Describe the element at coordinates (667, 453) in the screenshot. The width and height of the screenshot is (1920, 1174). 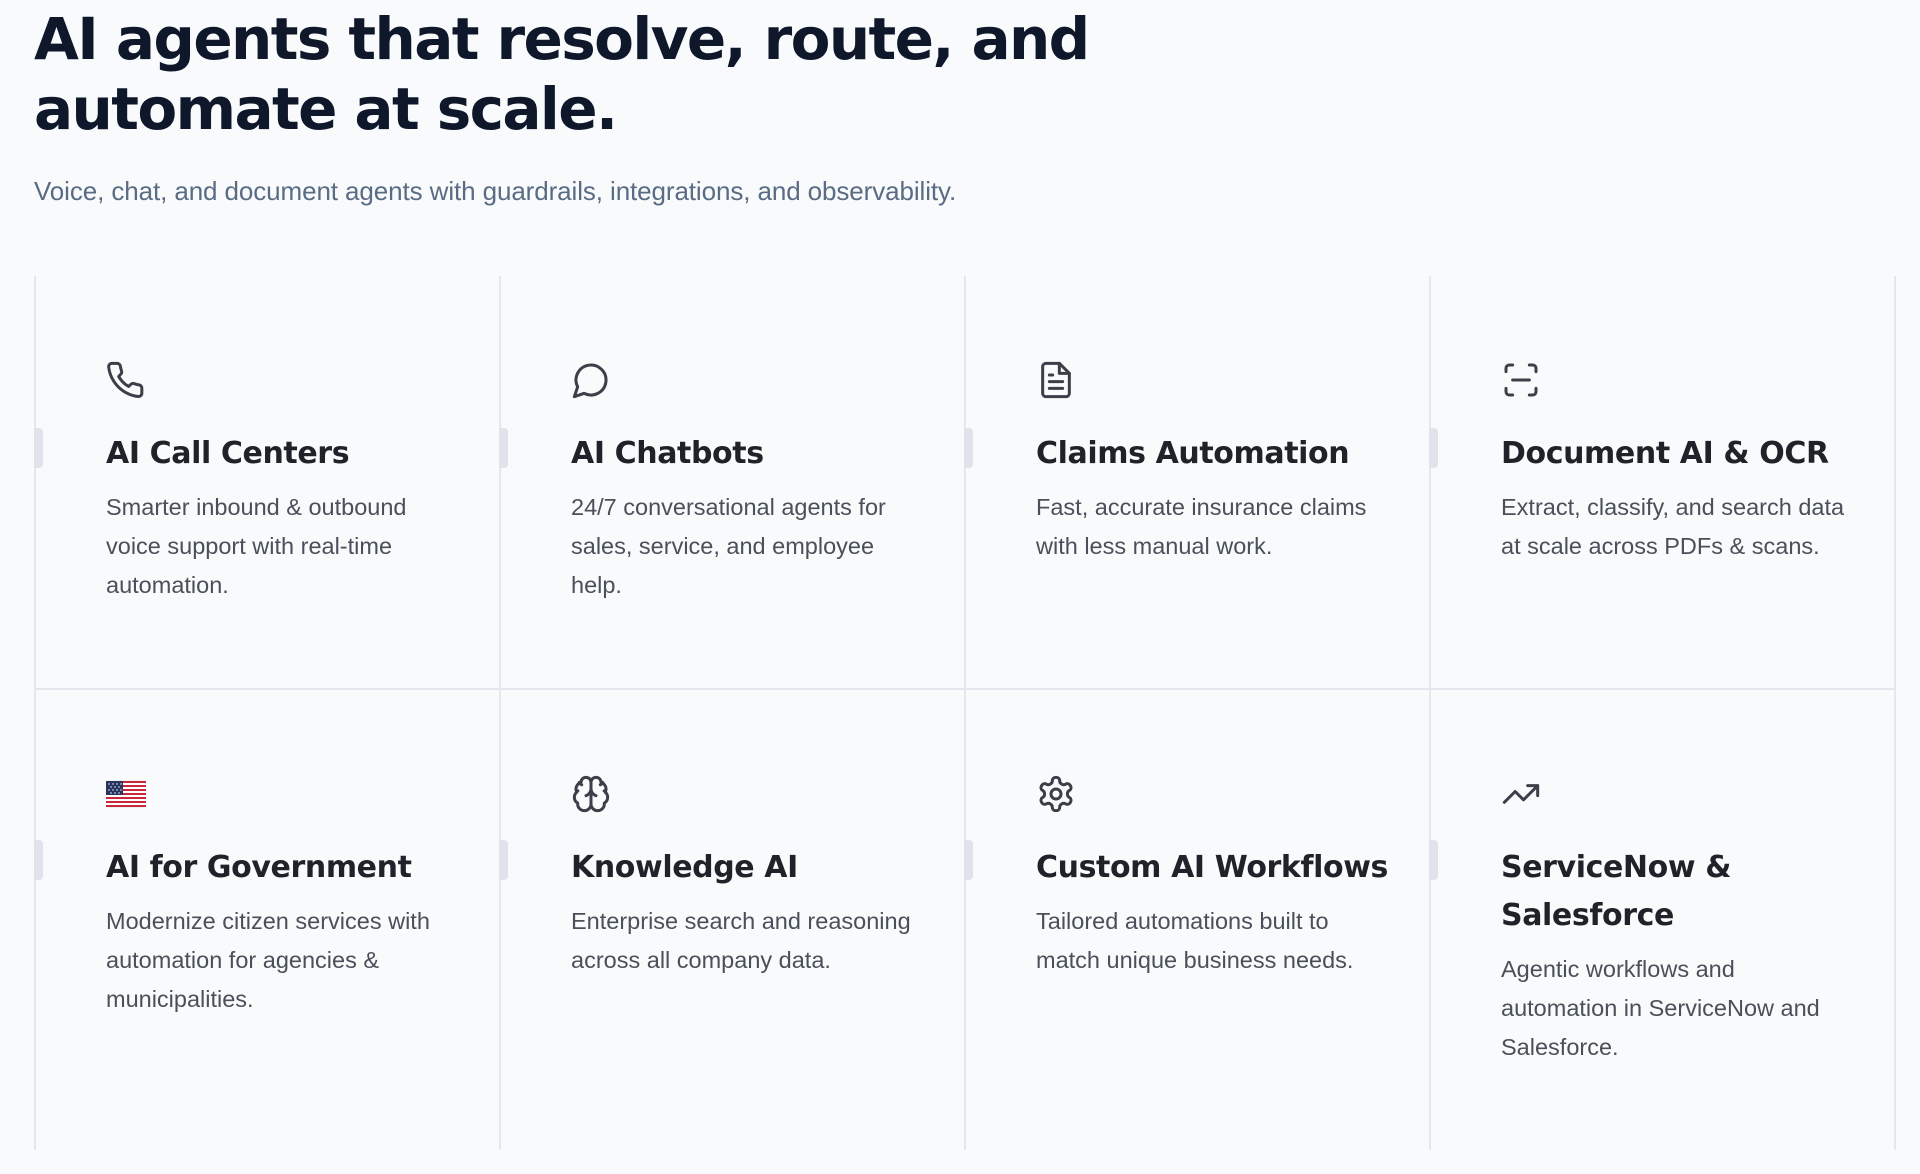
I see `card-title: AI Chatbots` at that location.